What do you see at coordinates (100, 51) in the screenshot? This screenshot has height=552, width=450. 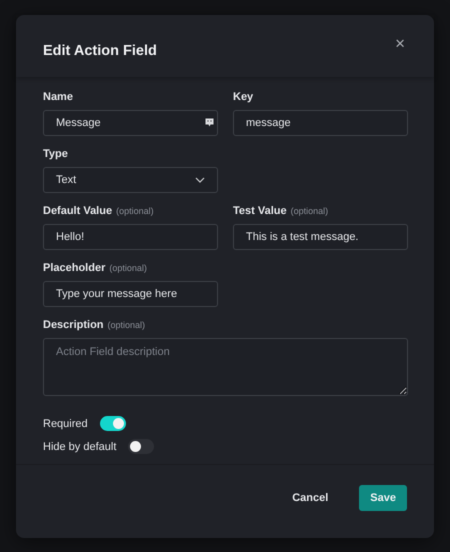 I see `dialog-title: Edit Action Field` at bounding box center [100, 51].